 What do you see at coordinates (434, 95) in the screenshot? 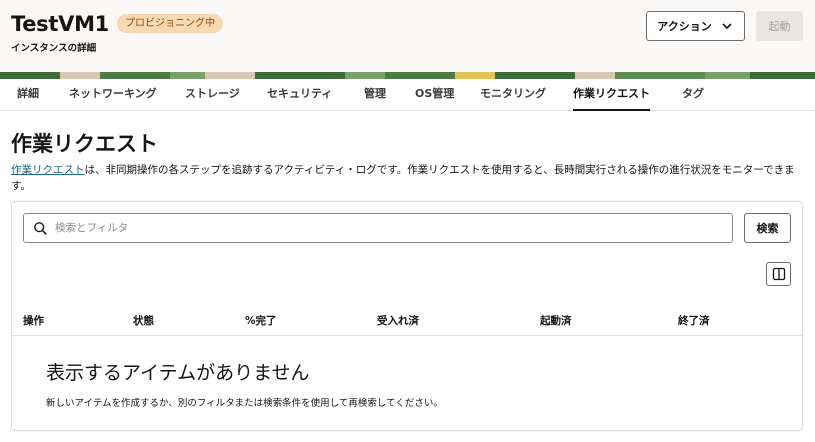
I see `tab-os-management: OS管理` at bounding box center [434, 95].